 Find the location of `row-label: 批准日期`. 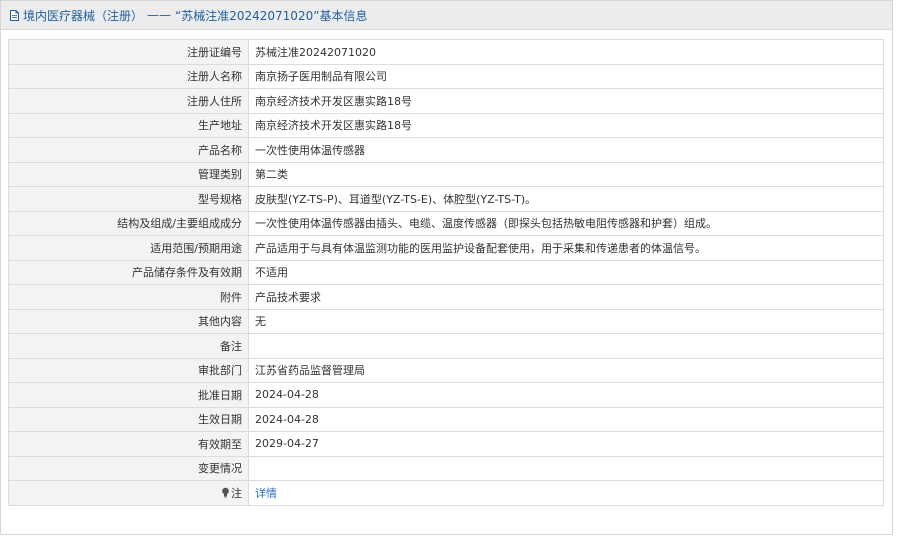

row-label: 批准日期 is located at coordinates (128, 395).